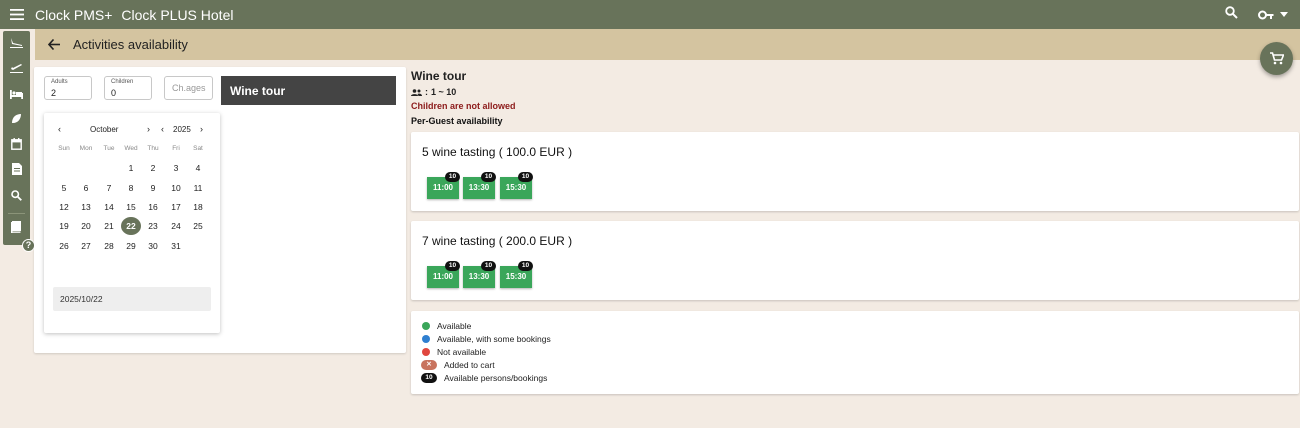 Image resolution: width=1300 pixels, height=428 pixels. I want to click on calendar-day: 25, so click(198, 226).